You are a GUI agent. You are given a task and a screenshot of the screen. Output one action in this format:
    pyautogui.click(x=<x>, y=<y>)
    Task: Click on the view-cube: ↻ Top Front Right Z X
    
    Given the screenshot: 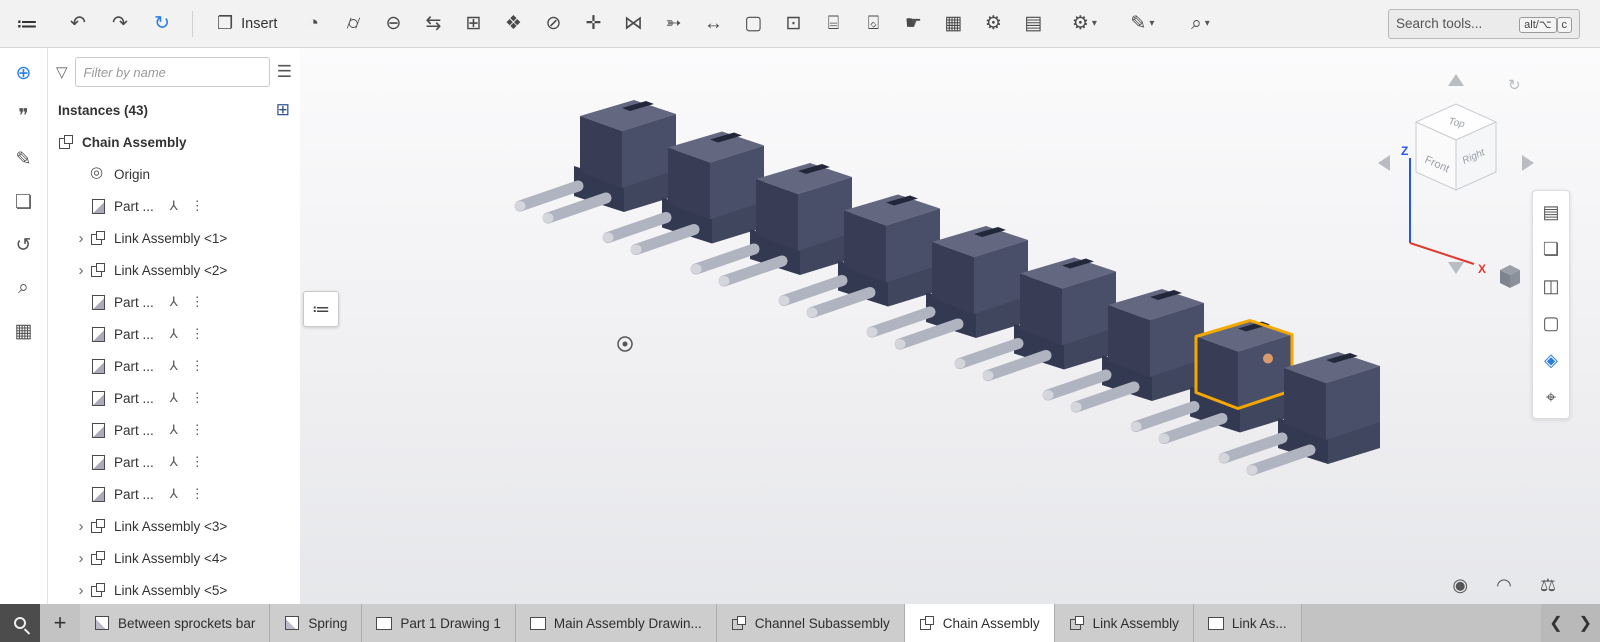 What is the action you would take?
    pyautogui.click(x=1456, y=173)
    